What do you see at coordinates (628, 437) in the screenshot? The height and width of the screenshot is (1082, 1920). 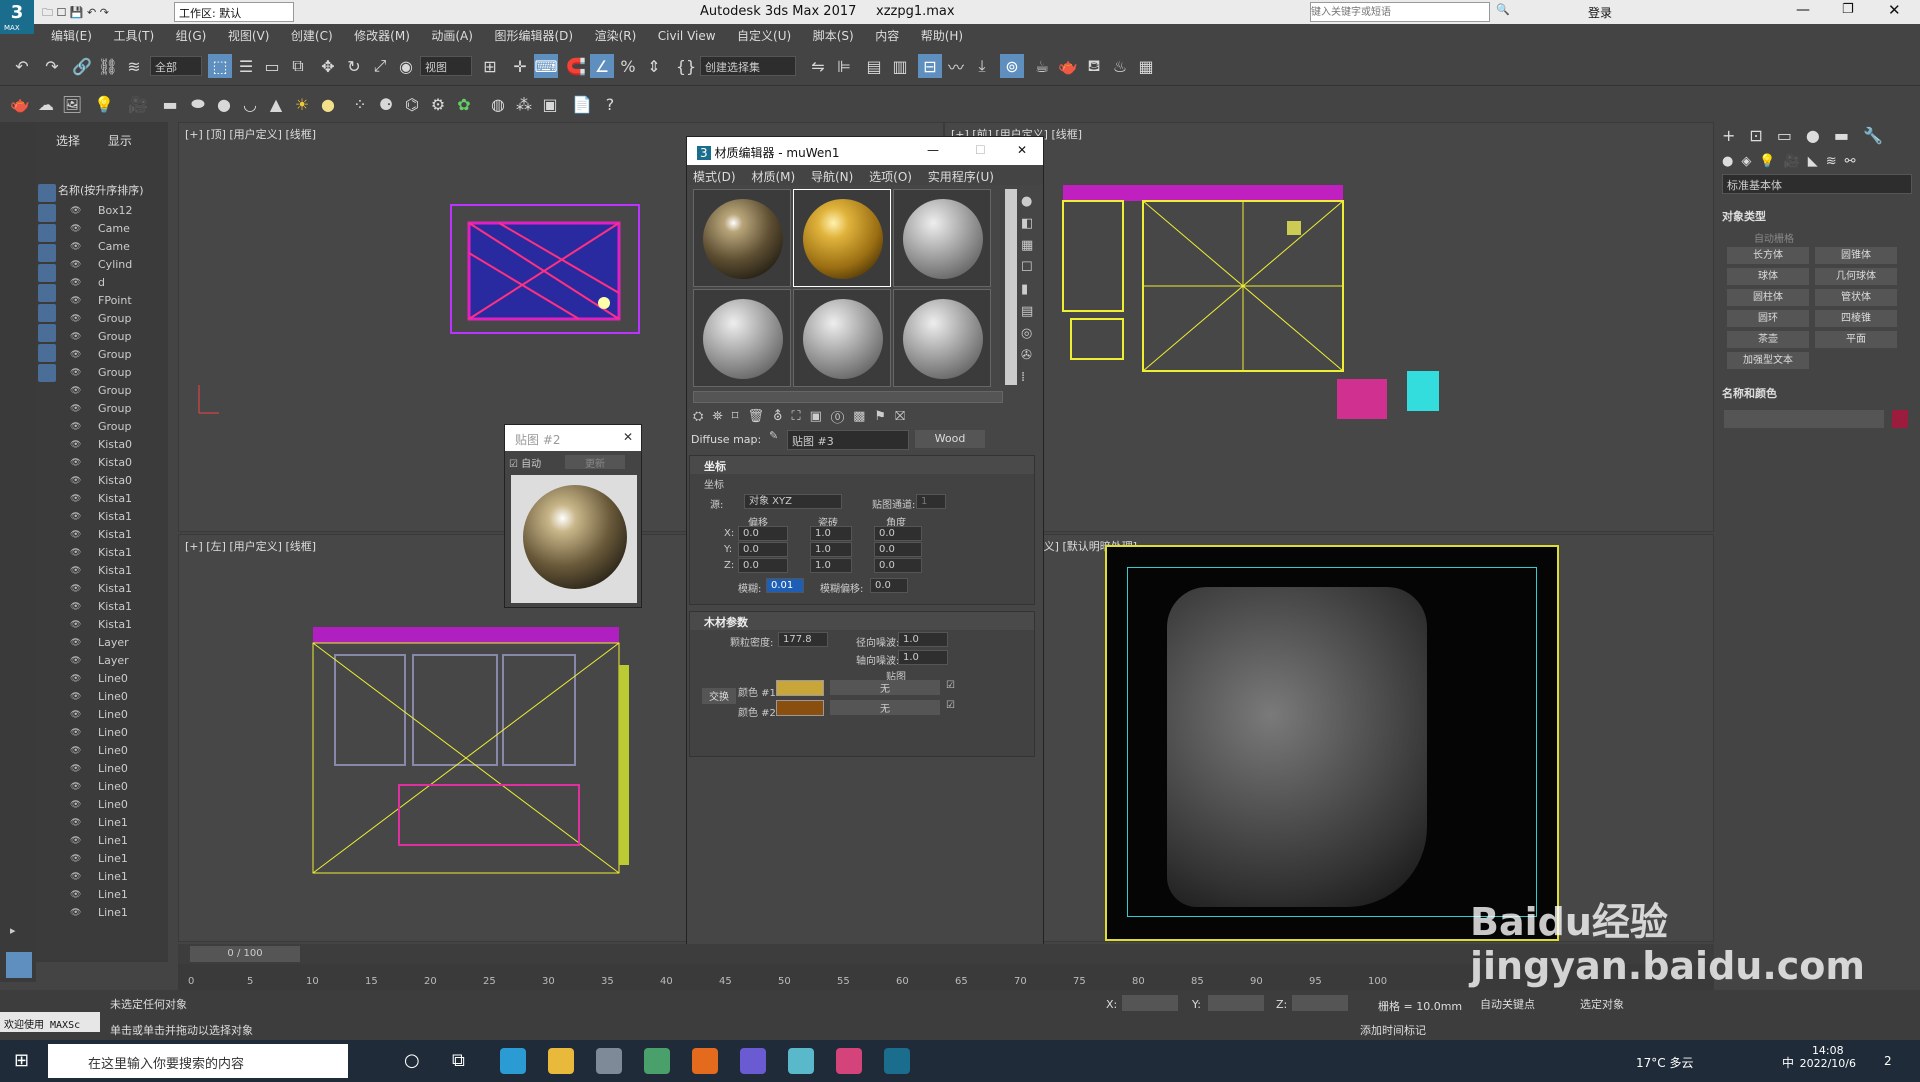 I see `close-icon: ✕` at bounding box center [628, 437].